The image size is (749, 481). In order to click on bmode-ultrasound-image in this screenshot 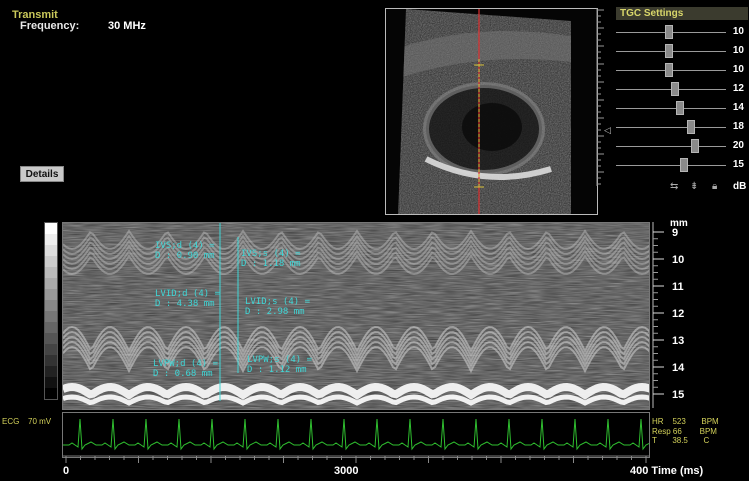, I will do `click(484, 111)`.